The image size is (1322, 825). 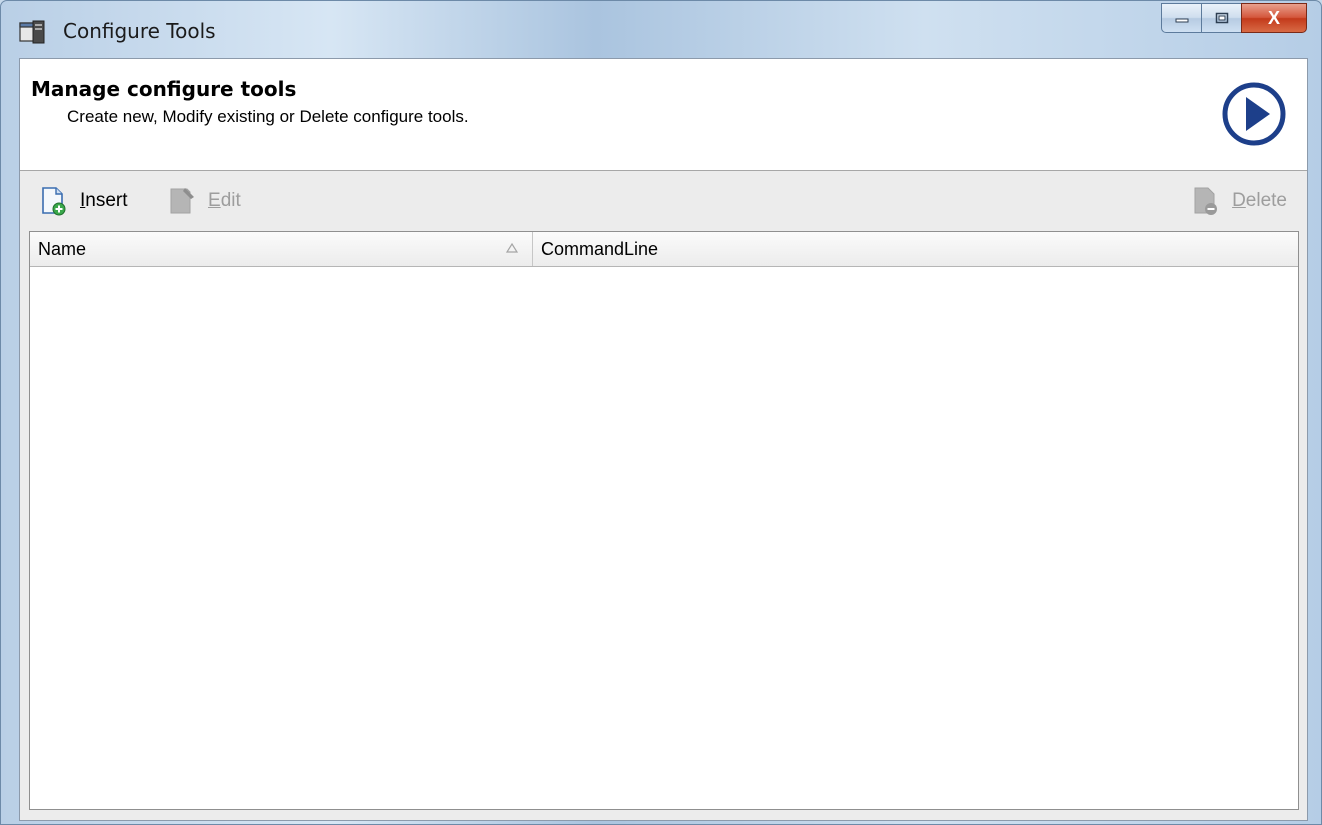 What do you see at coordinates (54, 201) in the screenshot?
I see `insert-document-icon` at bounding box center [54, 201].